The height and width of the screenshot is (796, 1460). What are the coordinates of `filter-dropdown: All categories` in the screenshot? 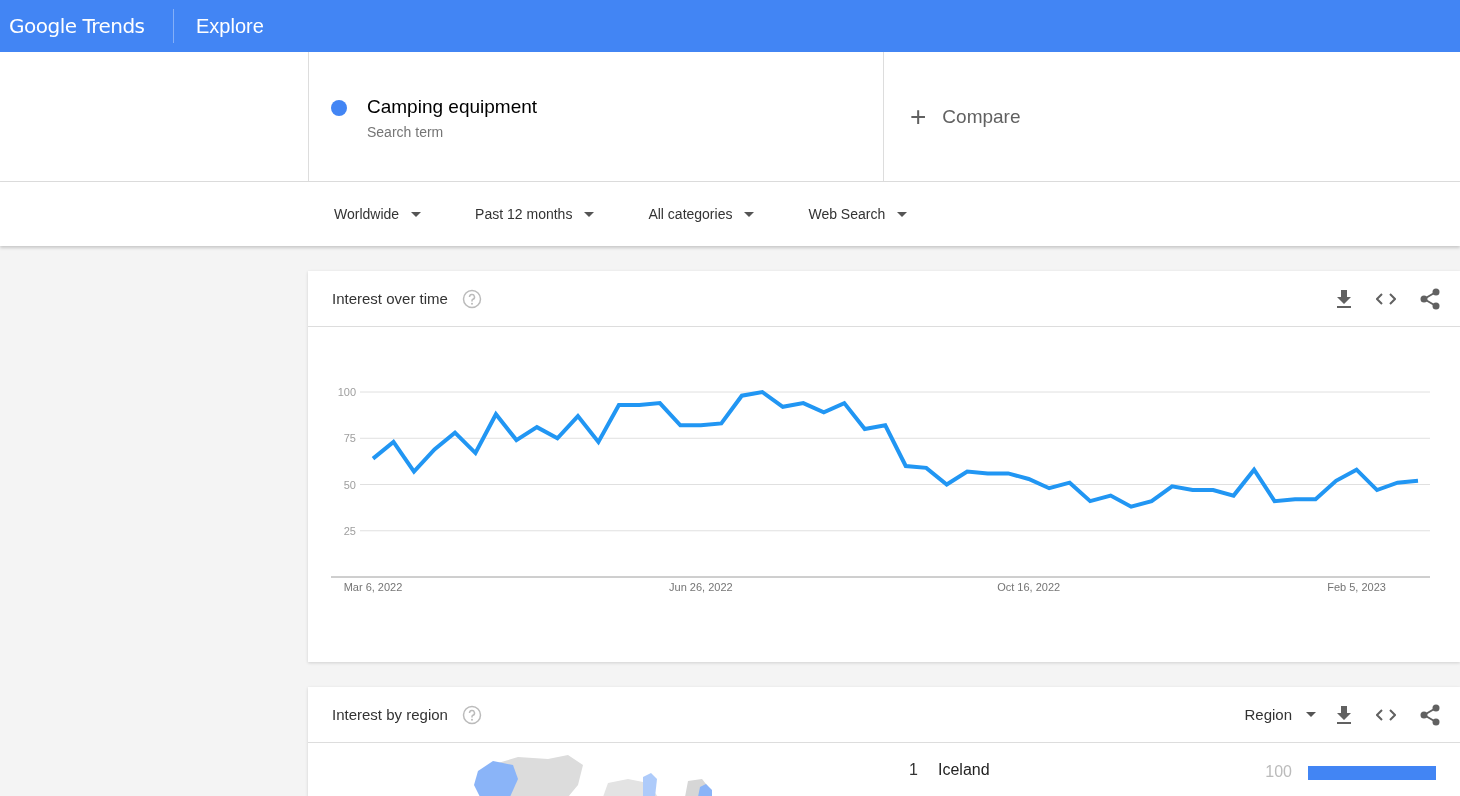 It's located at (701, 214).